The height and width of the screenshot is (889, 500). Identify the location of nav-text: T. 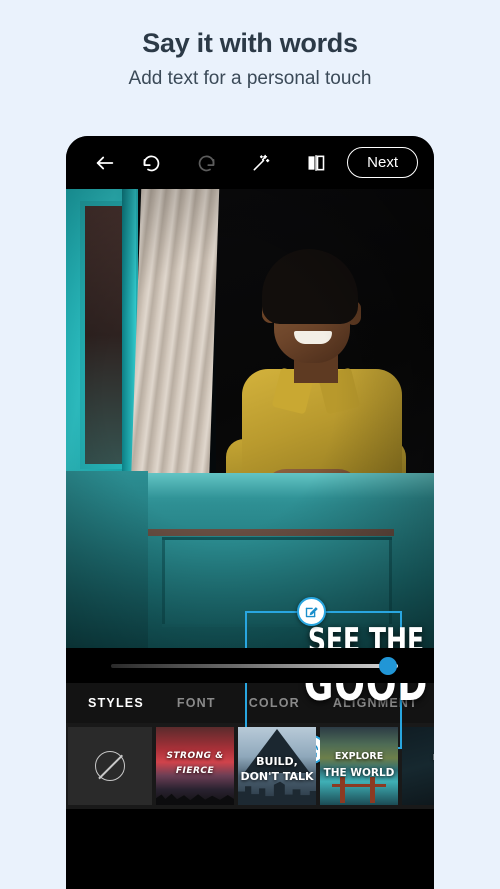
(250, 884).